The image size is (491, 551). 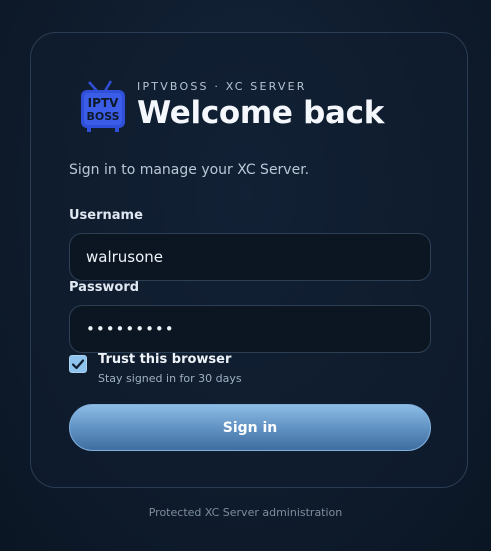 What do you see at coordinates (250, 427) in the screenshot?
I see `sign-in-button: Sign in` at bounding box center [250, 427].